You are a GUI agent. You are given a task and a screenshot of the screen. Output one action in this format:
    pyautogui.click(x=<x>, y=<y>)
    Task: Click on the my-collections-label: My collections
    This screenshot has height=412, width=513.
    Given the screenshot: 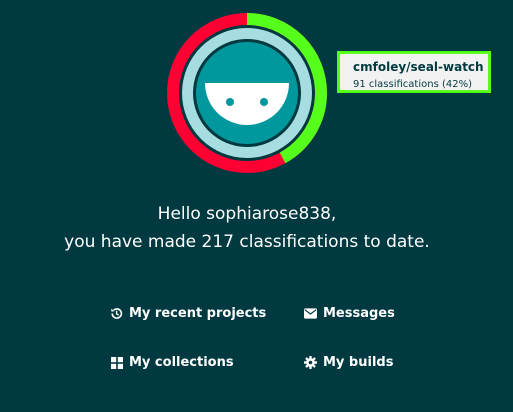 What is the action you would take?
    pyautogui.click(x=181, y=362)
    